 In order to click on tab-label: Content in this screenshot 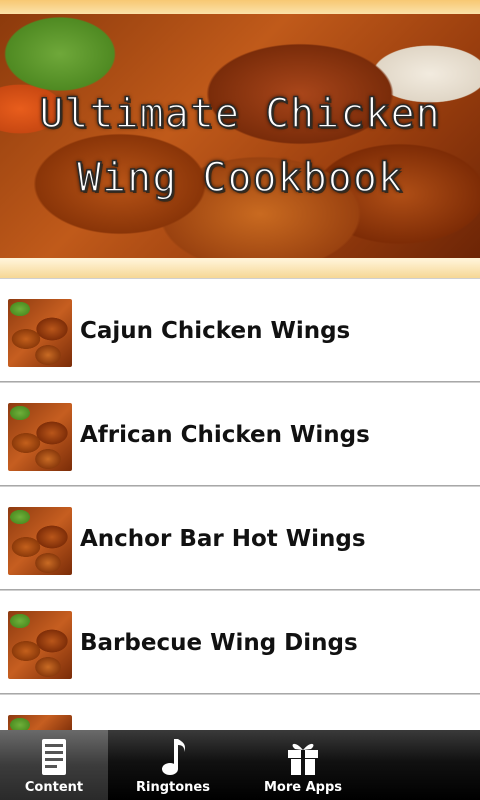, I will do `click(54, 787)`.